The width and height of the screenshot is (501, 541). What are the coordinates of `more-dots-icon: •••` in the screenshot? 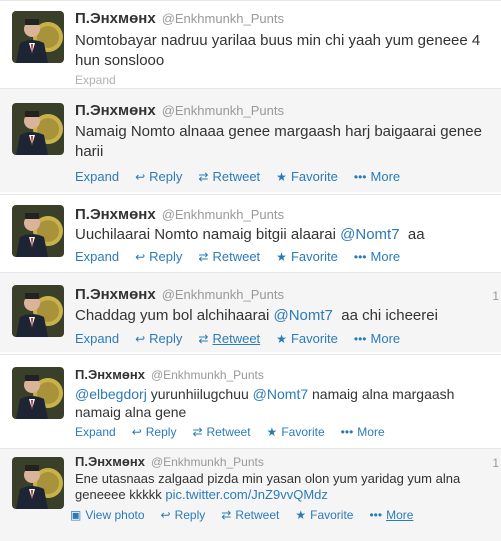 It's located at (376, 515).